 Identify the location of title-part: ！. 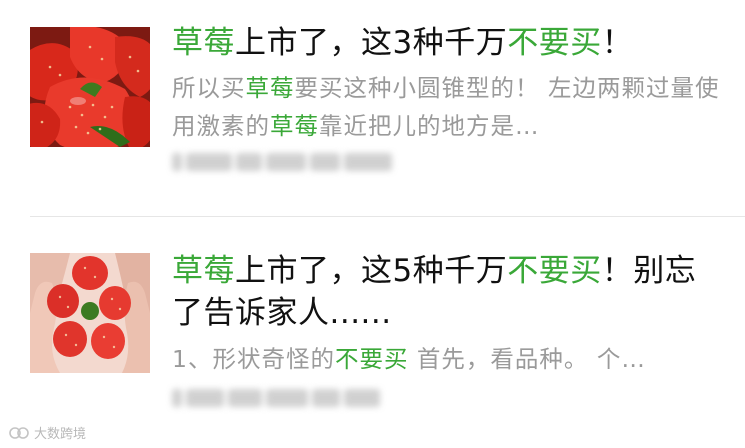
(617, 43).